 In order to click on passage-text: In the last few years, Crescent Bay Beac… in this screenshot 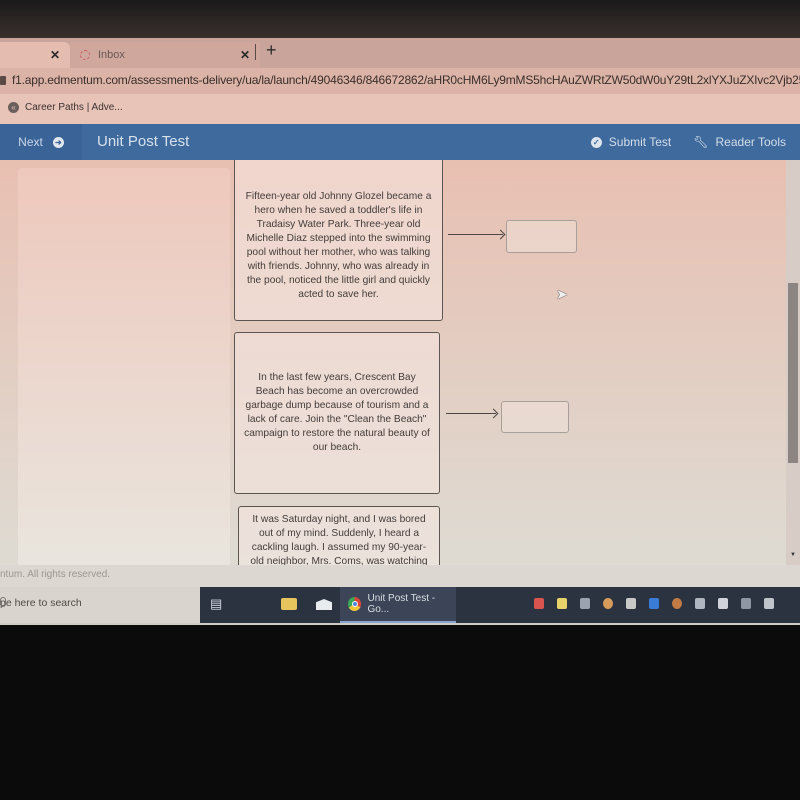, I will do `click(337, 412)`.